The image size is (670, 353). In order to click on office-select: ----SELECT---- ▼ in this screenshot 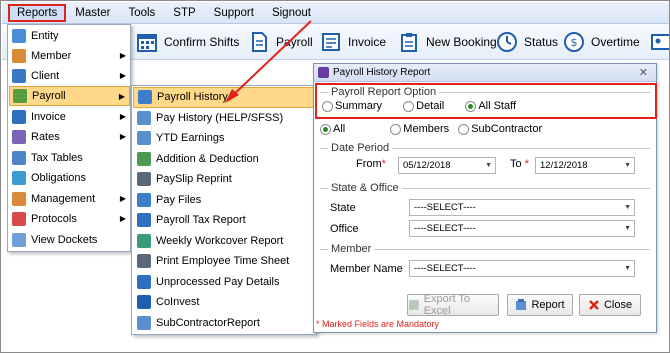, I will do `click(522, 228)`.